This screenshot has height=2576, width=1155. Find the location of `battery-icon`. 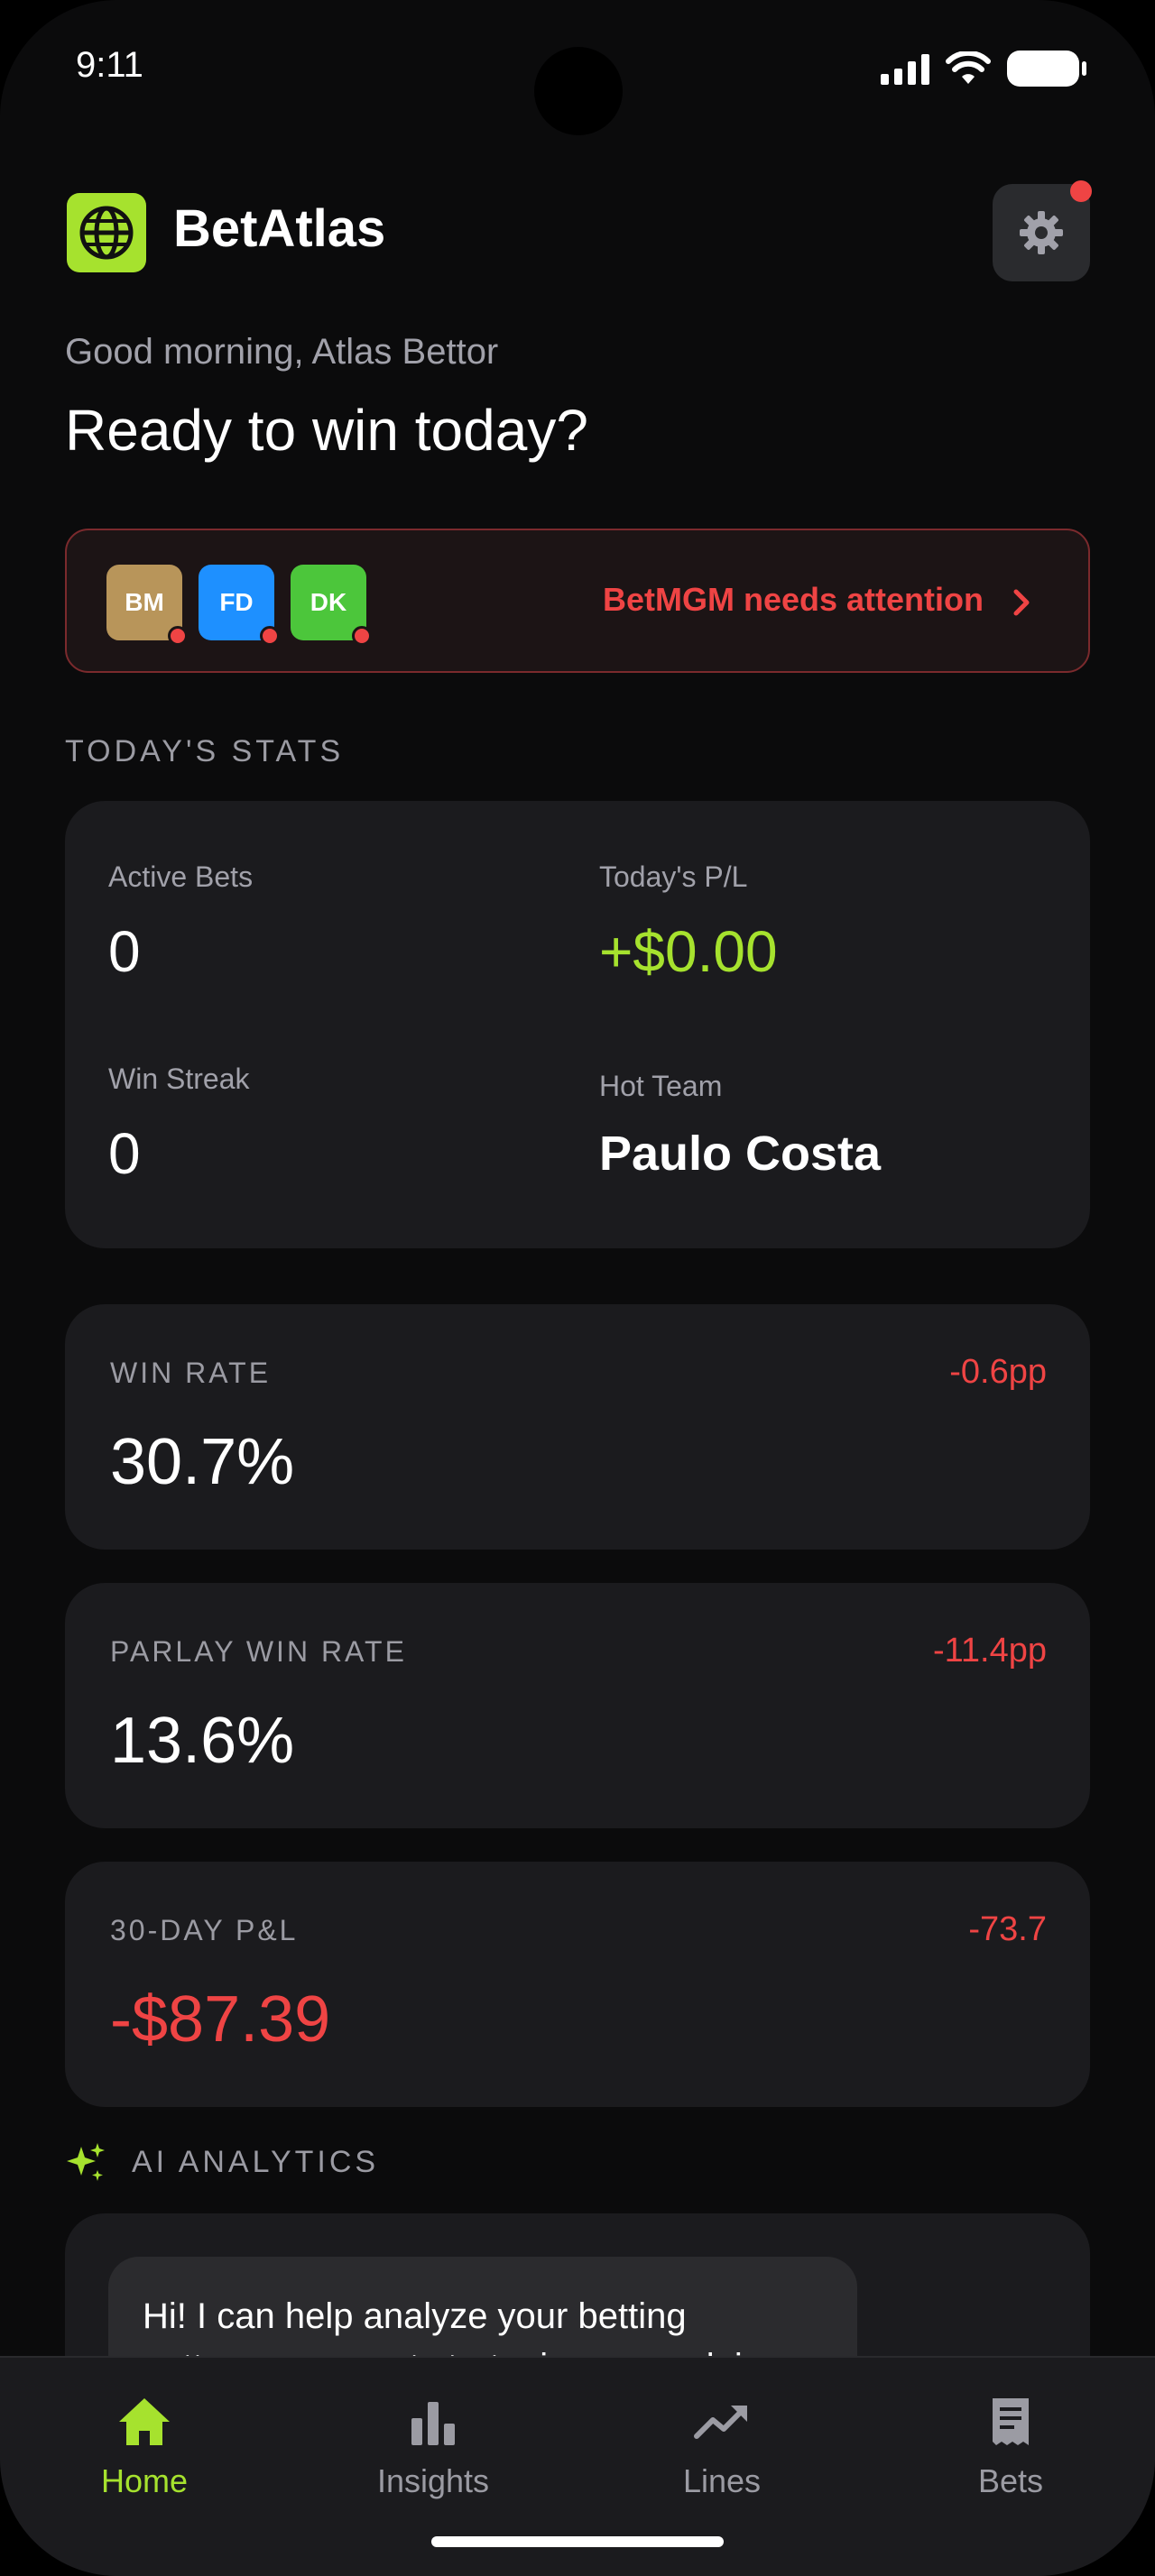

battery-icon is located at coordinates (1046, 69).